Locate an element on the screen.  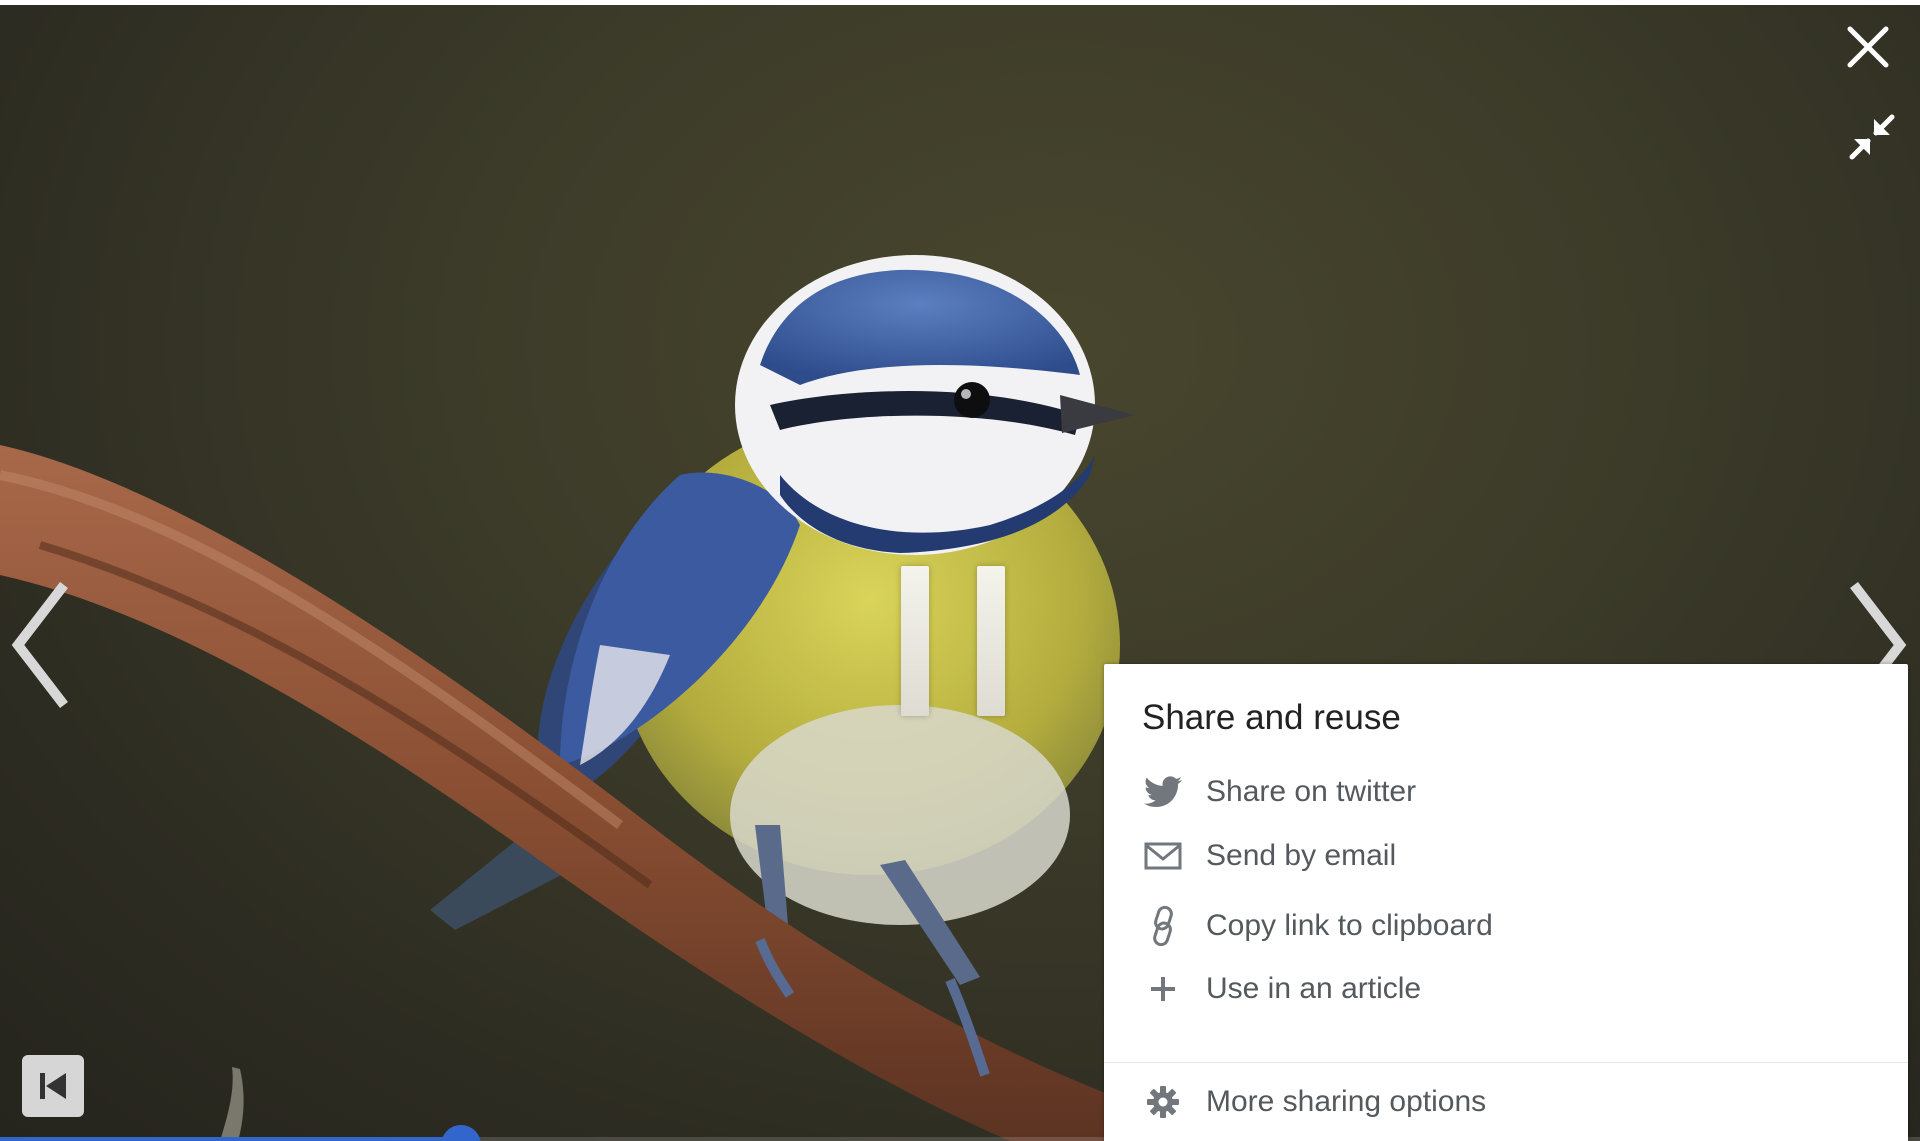
send-email-label: Send by email is located at coordinates (1301, 855).